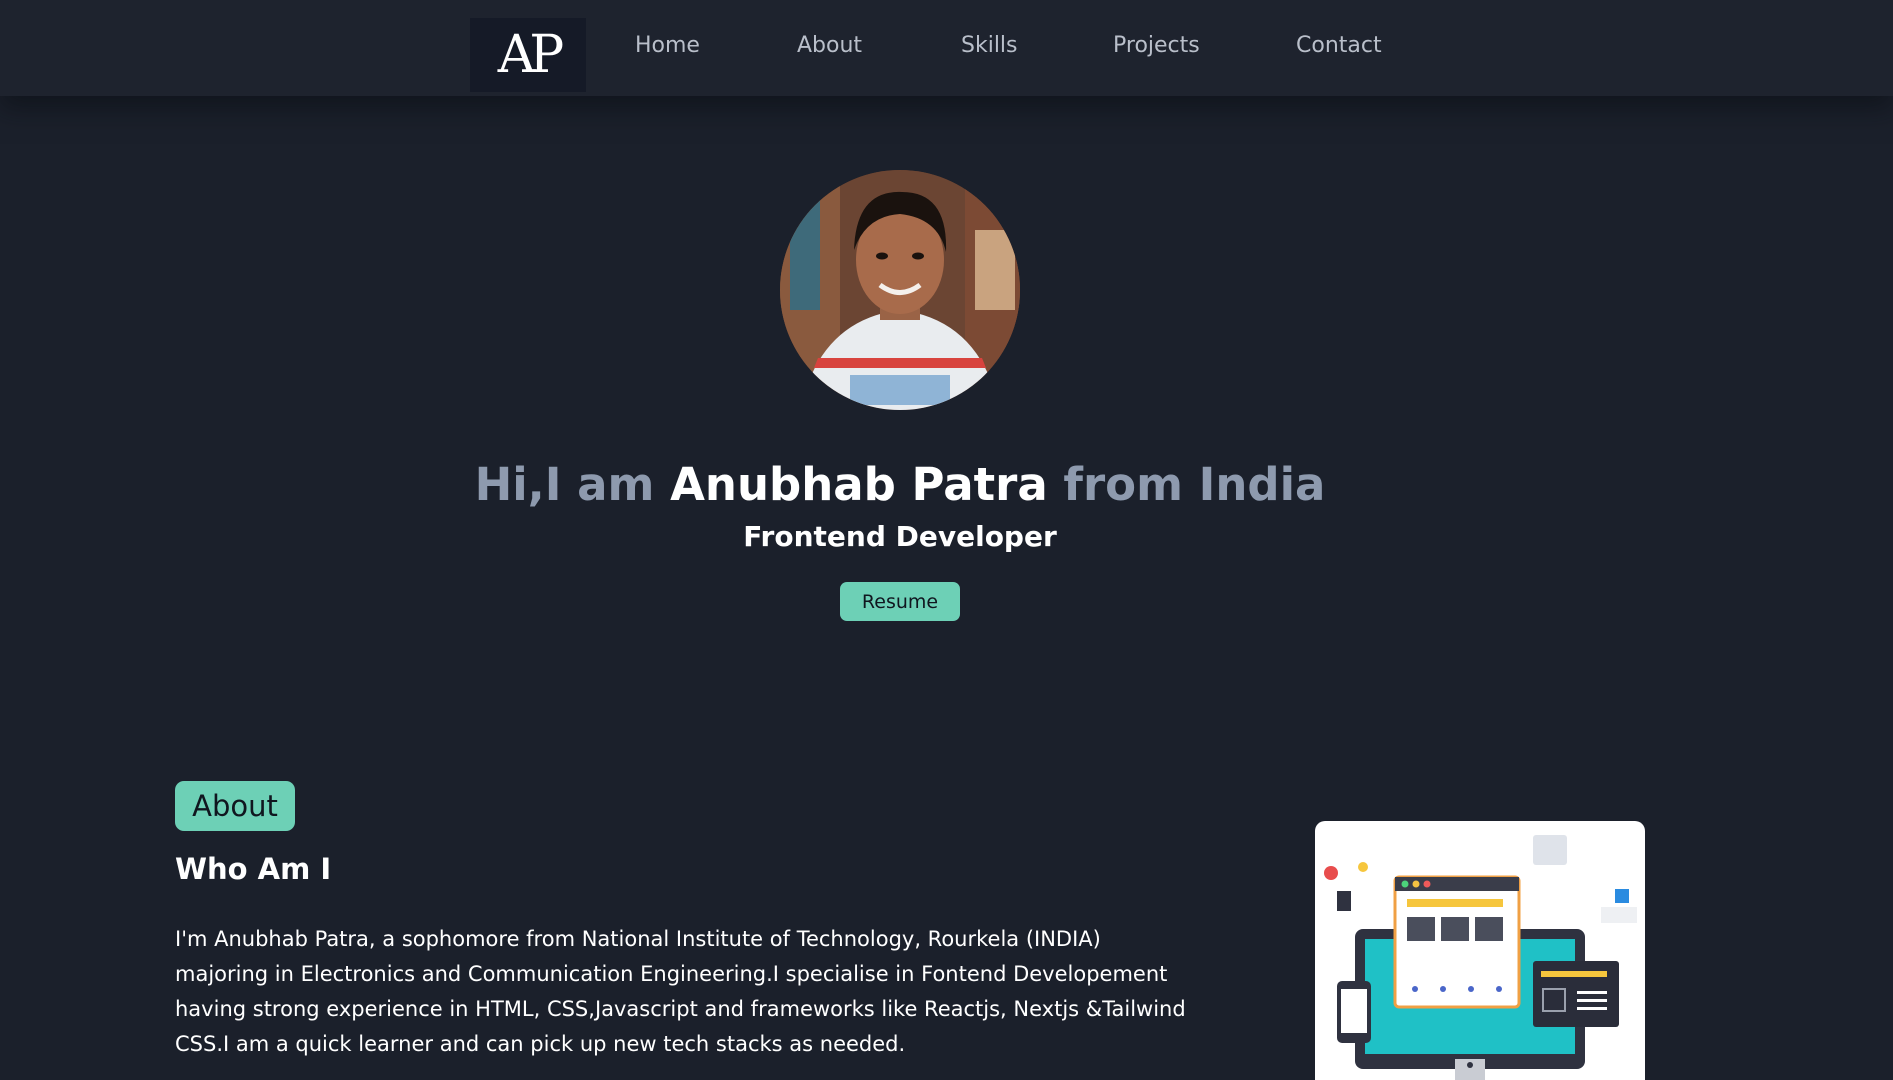  I want to click on nav-link-contact: Contact, so click(1339, 46).